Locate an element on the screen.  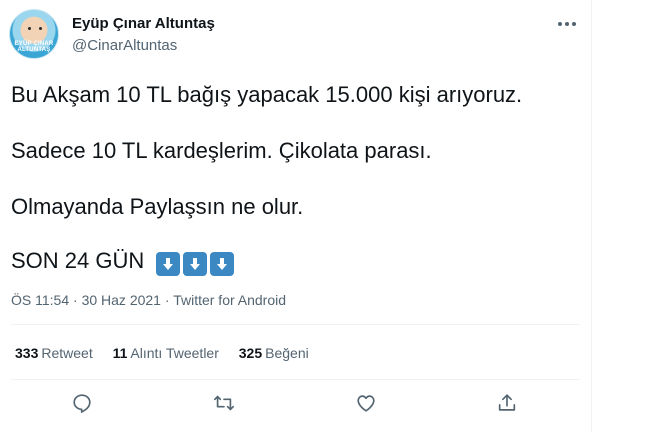
avatar: EYÜP ÇINAR ALTUNTAŞ is located at coordinates (34, 34).